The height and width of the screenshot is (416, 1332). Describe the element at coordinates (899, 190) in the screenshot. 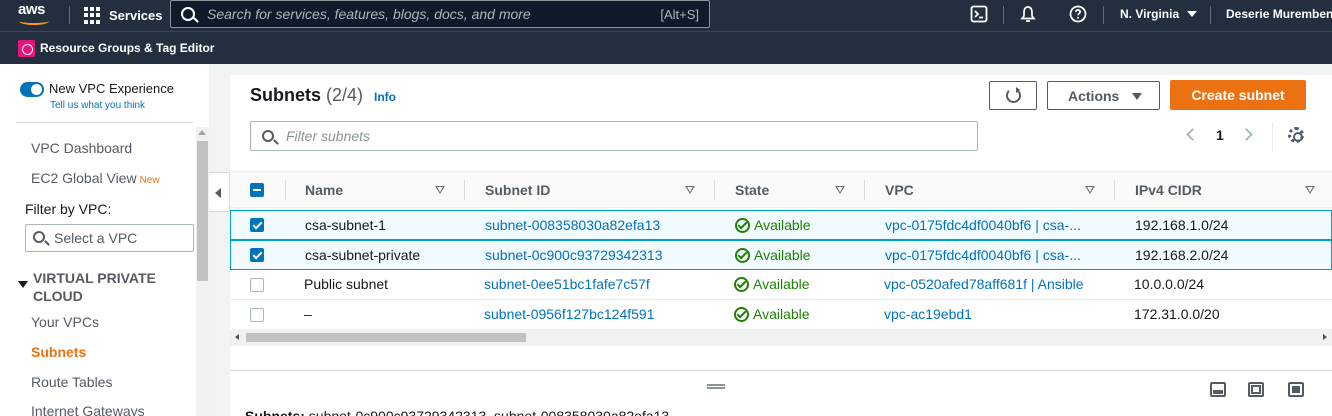

I see `column-label: VPC` at that location.